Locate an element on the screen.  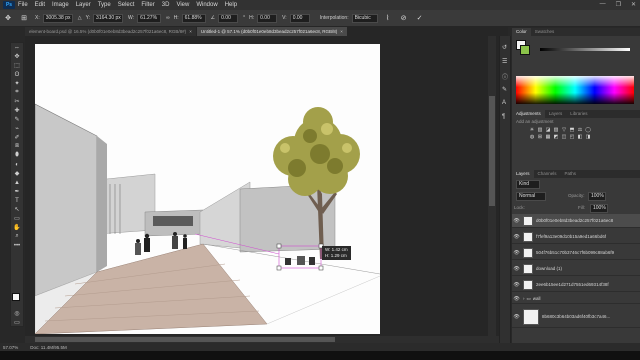
cancel-transform-icon: ⊘ is located at coordinates (404, 18).